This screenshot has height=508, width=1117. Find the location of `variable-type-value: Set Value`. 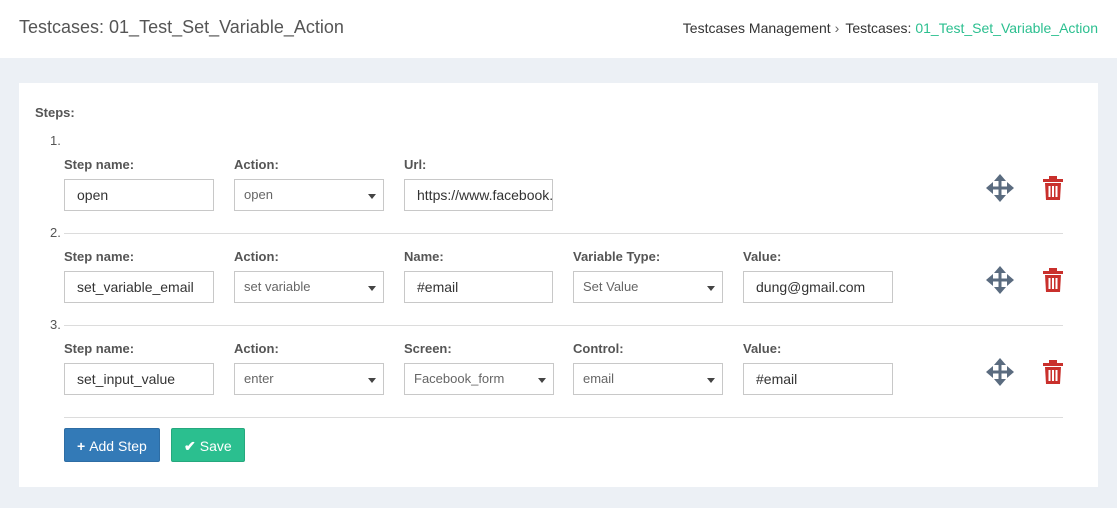

variable-type-value: Set Value is located at coordinates (611, 286).